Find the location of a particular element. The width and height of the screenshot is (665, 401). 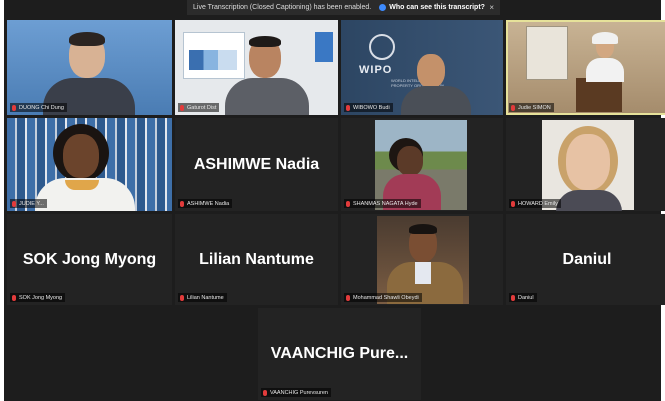

participant-name: Gaturot Dist is located at coordinates (199, 107).